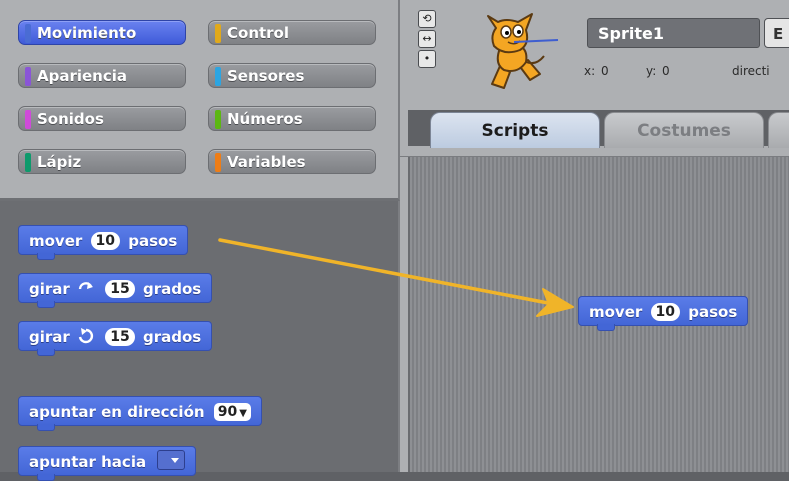 This screenshot has height=481, width=789. I want to click on rotate-style-left-right-icon: ↔, so click(427, 39).